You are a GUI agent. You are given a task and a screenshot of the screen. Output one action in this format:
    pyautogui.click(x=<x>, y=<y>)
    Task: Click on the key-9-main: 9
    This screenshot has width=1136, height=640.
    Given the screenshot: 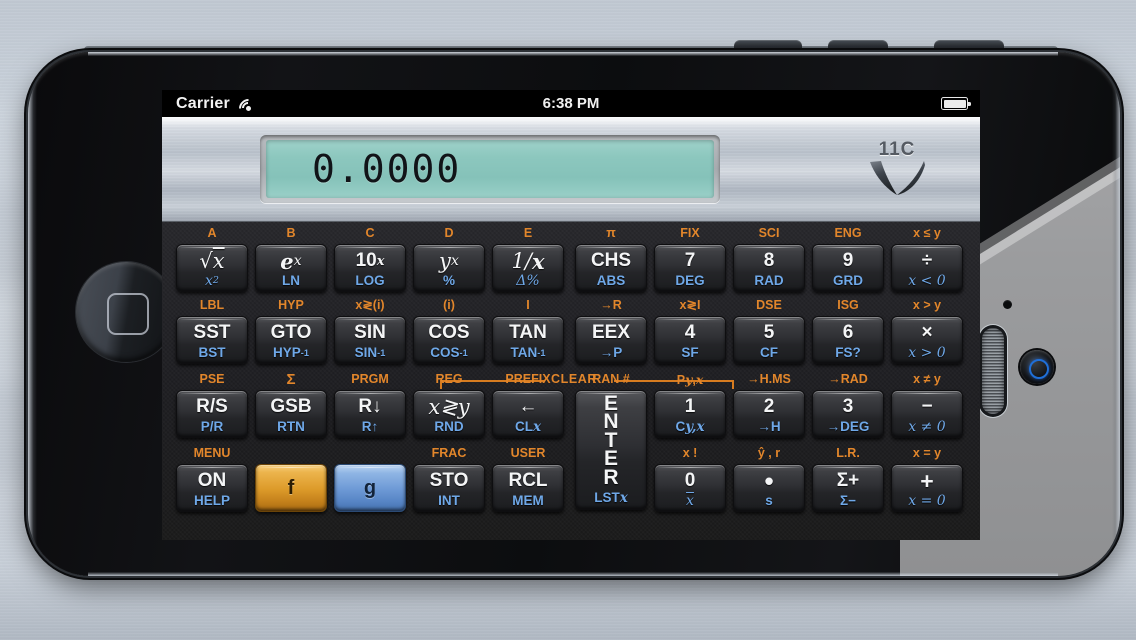 What is the action you would take?
    pyautogui.click(x=848, y=260)
    